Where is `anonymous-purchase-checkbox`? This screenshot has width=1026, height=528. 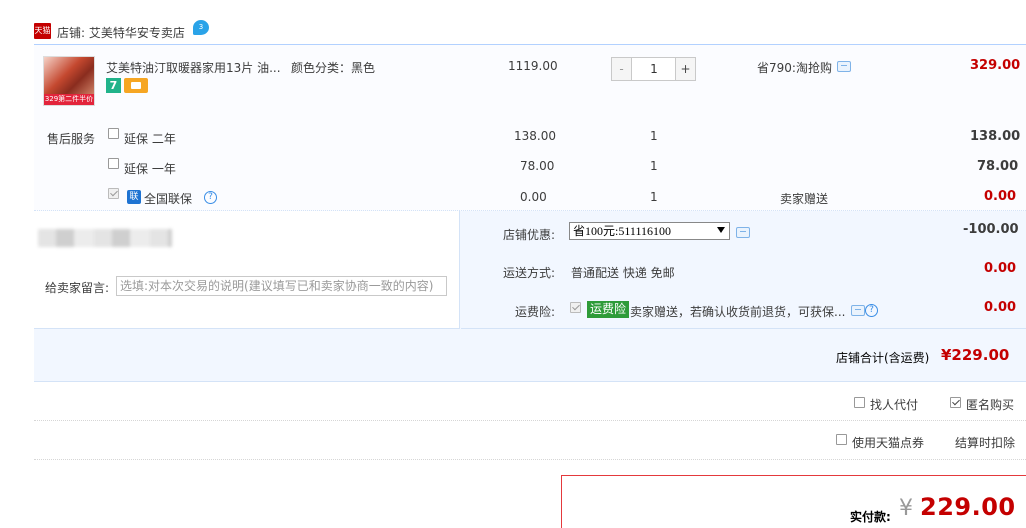 anonymous-purchase-checkbox is located at coordinates (955, 402).